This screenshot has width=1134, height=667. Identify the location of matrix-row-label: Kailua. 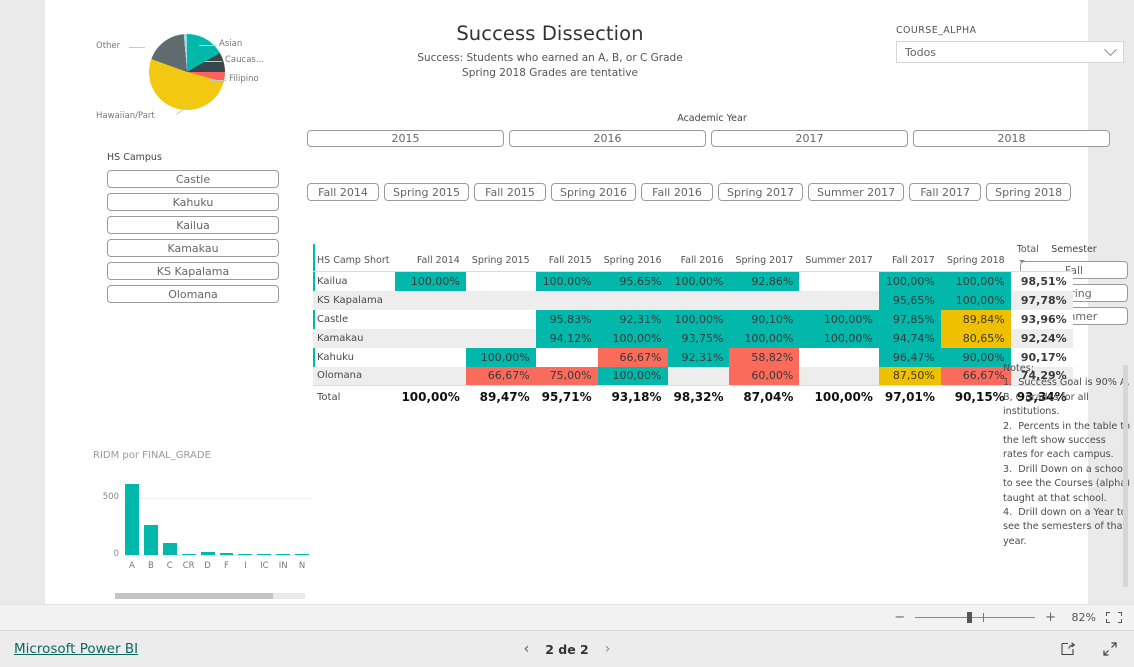
(354, 281).